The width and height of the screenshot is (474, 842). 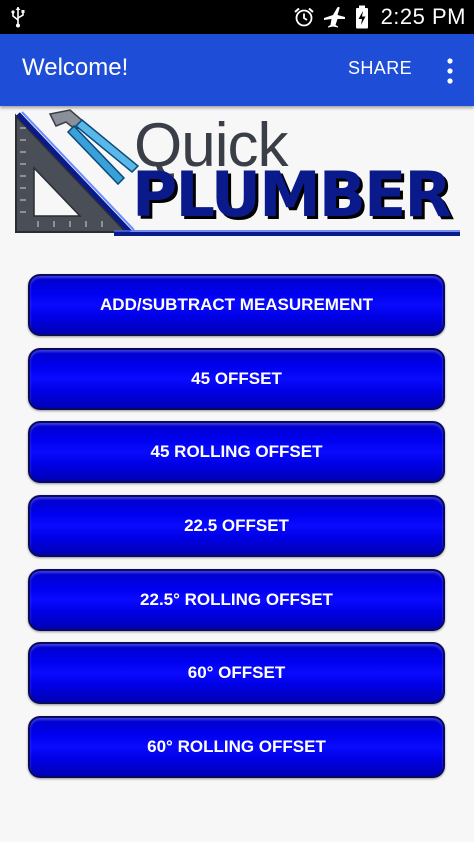 I want to click on 22-5-offset-button: 22.5 OFFSET, so click(x=236, y=526).